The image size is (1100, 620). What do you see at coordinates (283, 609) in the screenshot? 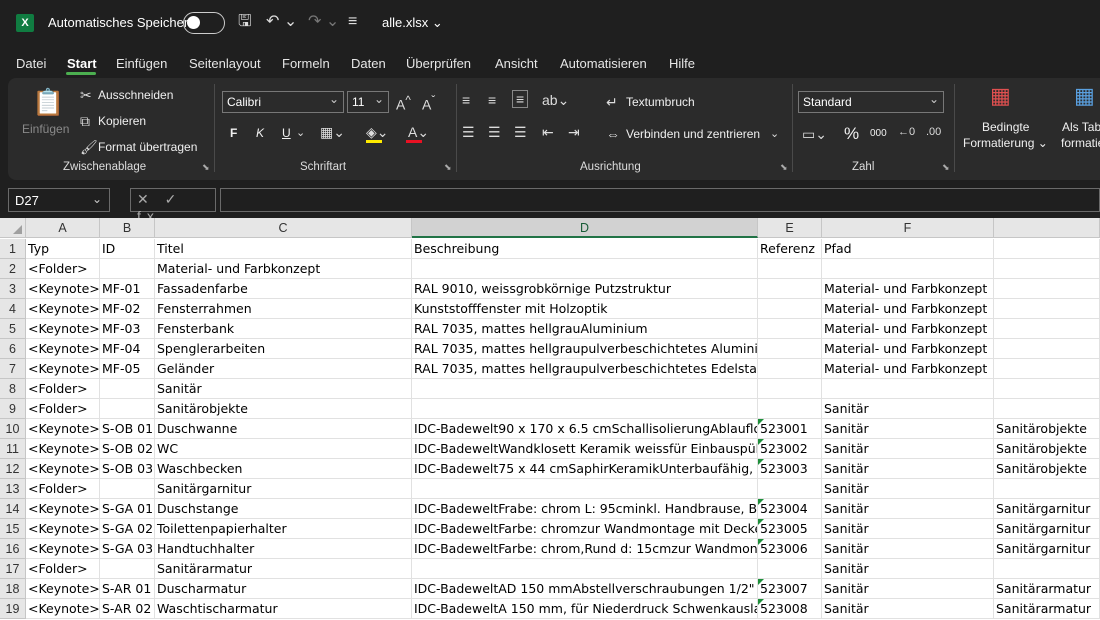
I see `table-cell: Waschtischarmatur` at bounding box center [283, 609].